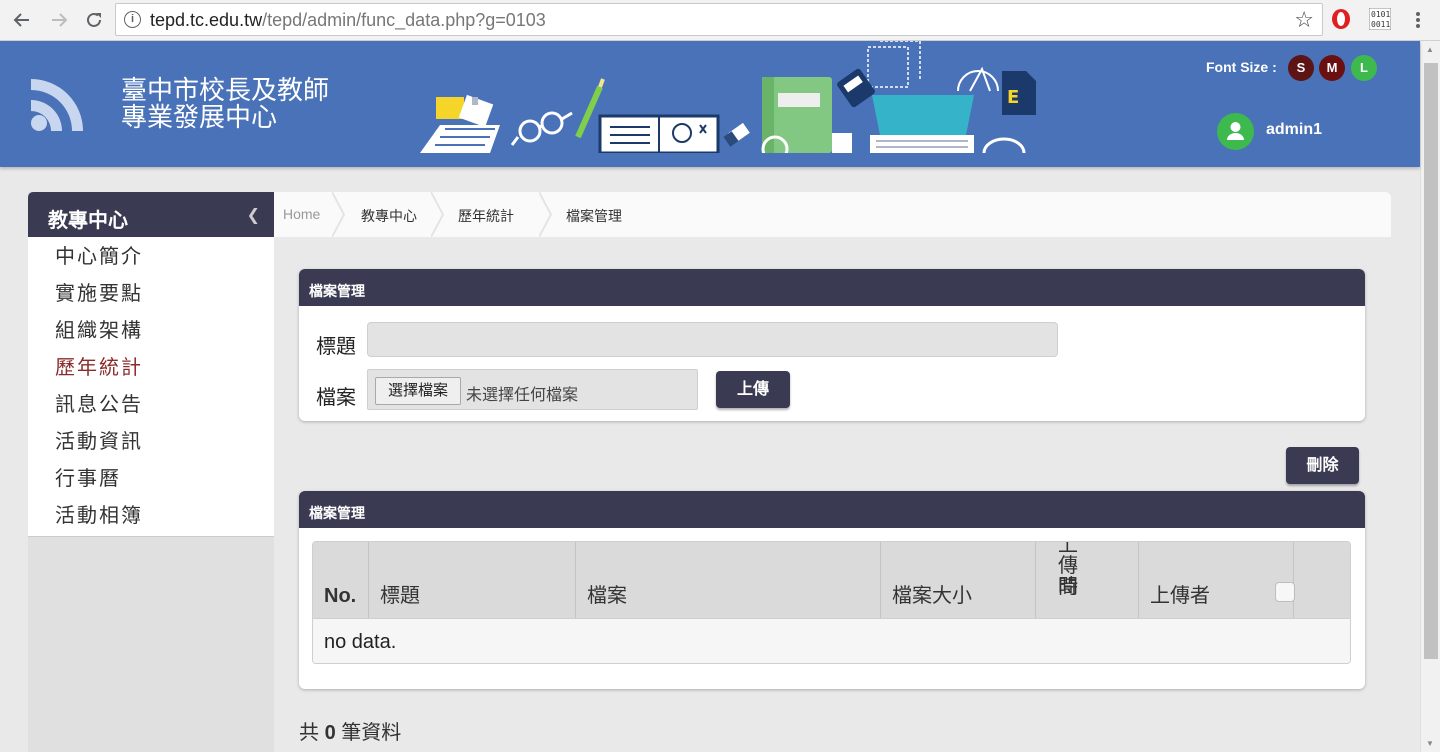 This screenshot has height=752, width=1440. Describe the element at coordinates (151, 214) in the screenshot. I see `sidebar-header: 教專中心 ❮` at that location.